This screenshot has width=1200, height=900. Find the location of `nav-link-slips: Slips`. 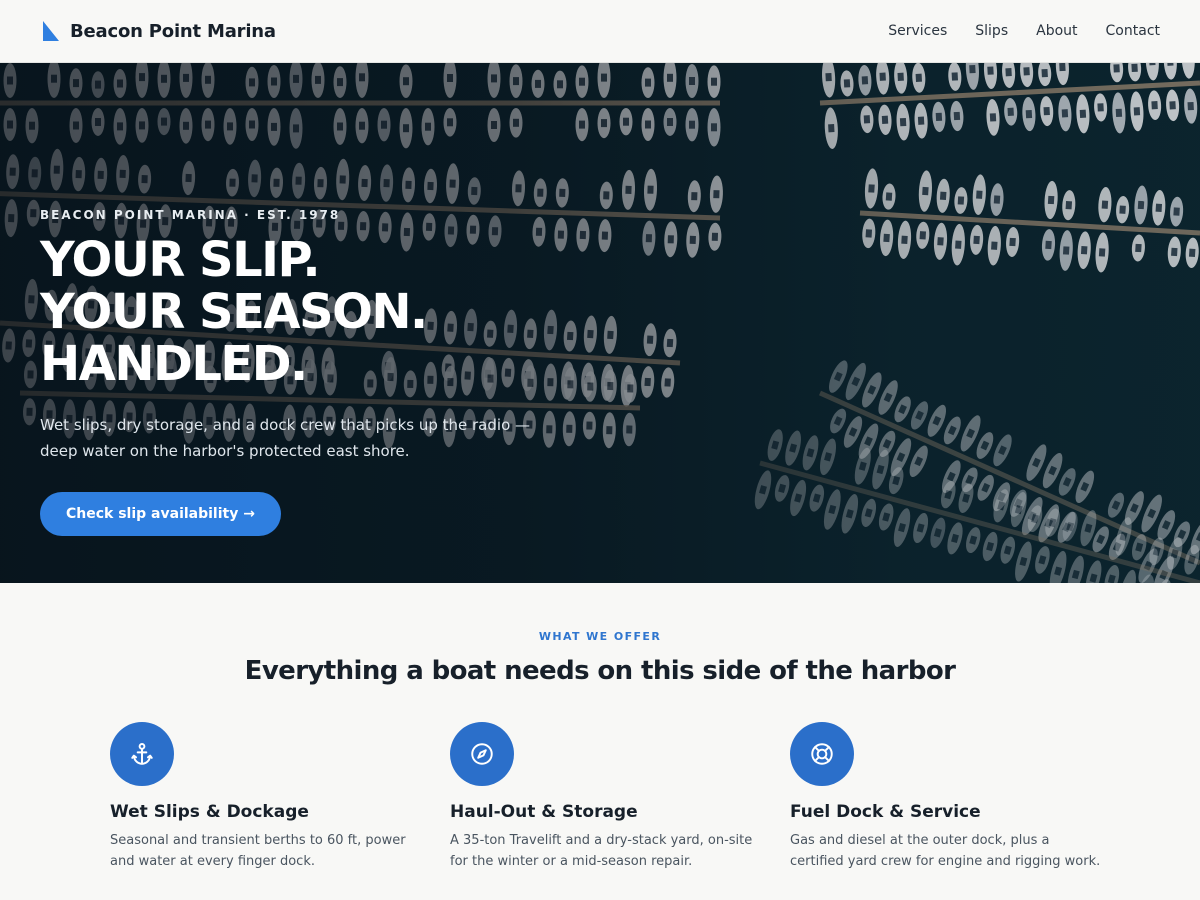

nav-link-slips: Slips is located at coordinates (991, 31).